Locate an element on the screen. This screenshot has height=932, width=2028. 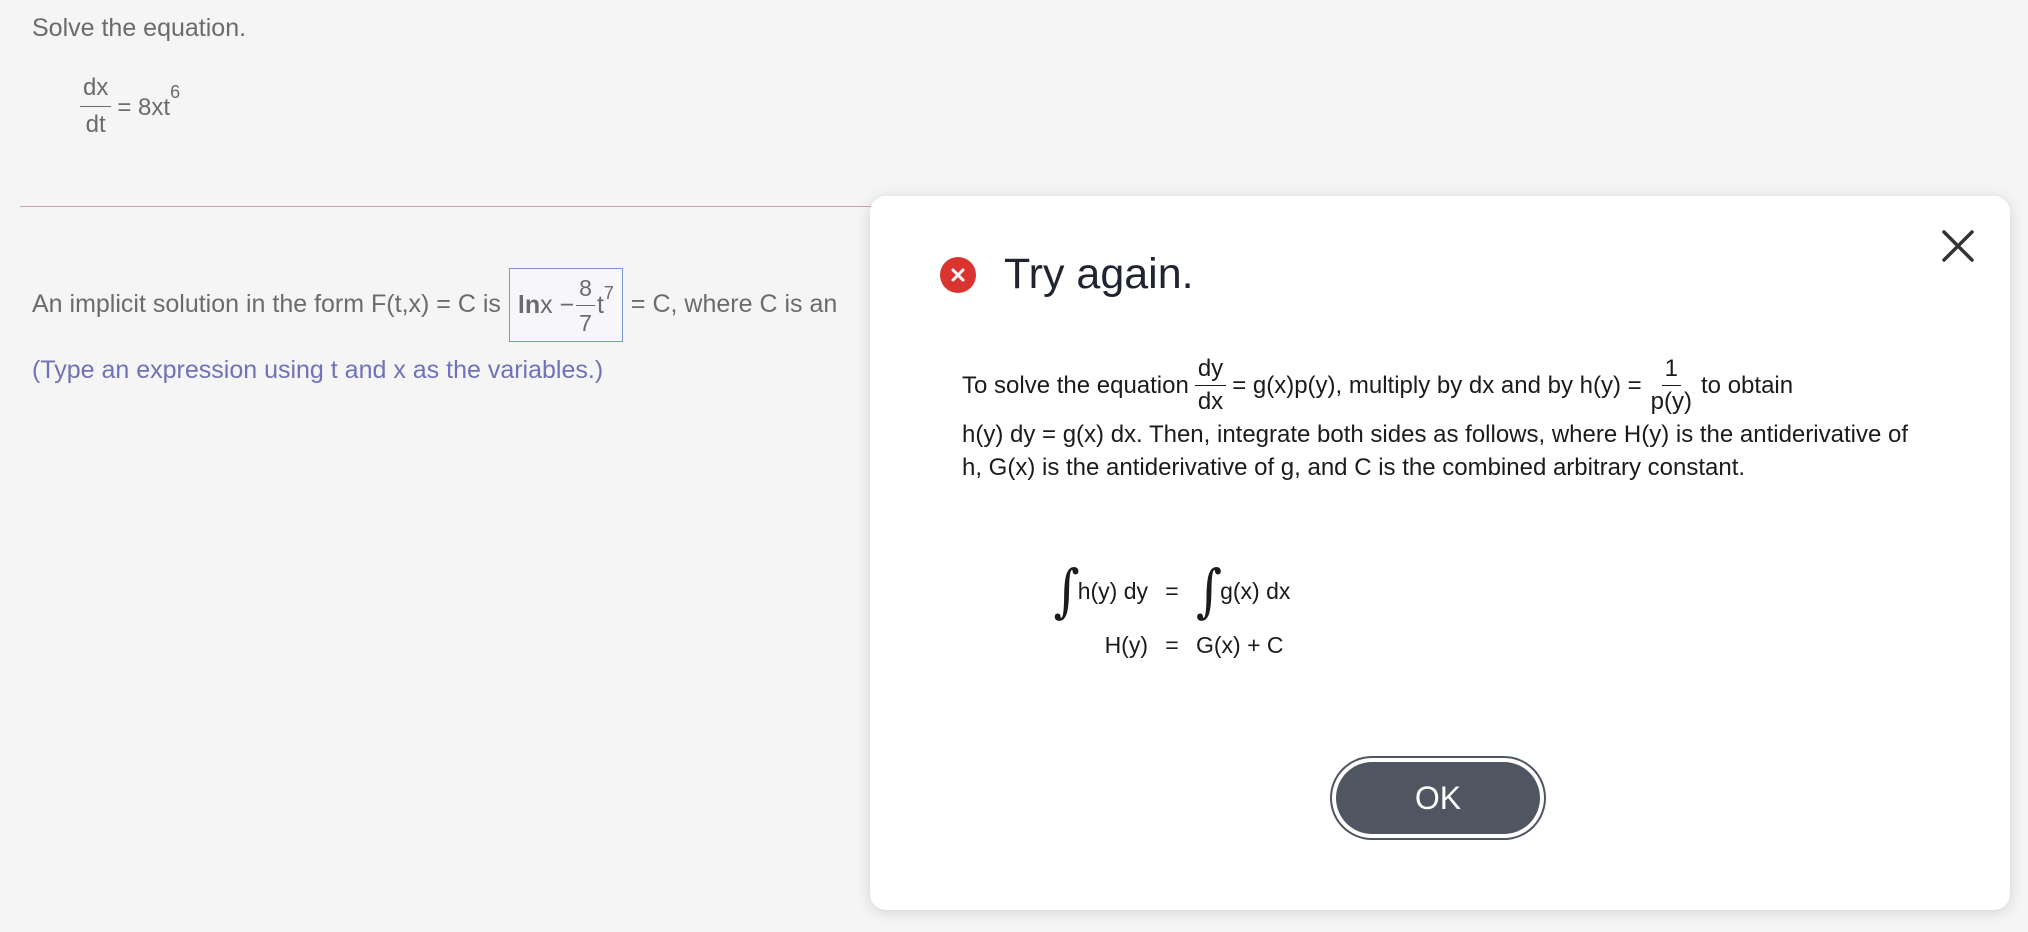
dy-dx-fraction: dy dx is located at coordinates (1210, 385).